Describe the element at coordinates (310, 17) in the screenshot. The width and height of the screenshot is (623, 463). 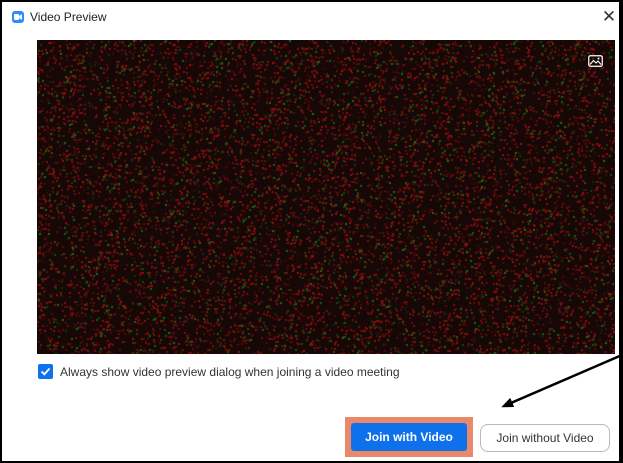
I see `title-bar: Video Preview ✕` at that location.